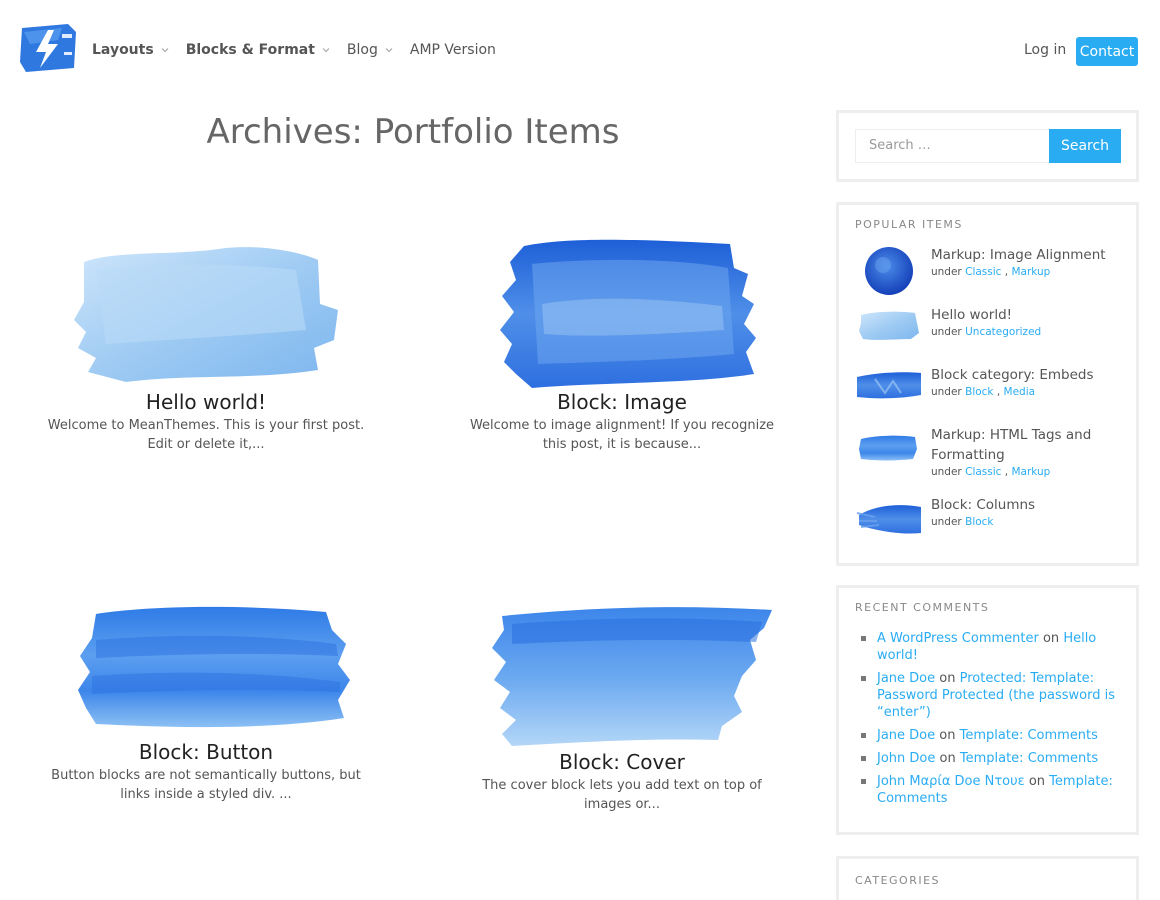 This screenshot has width=1160, height=900. What do you see at coordinates (1020, 392) in the screenshot?
I see `category-link: Media` at bounding box center [1020, 392].